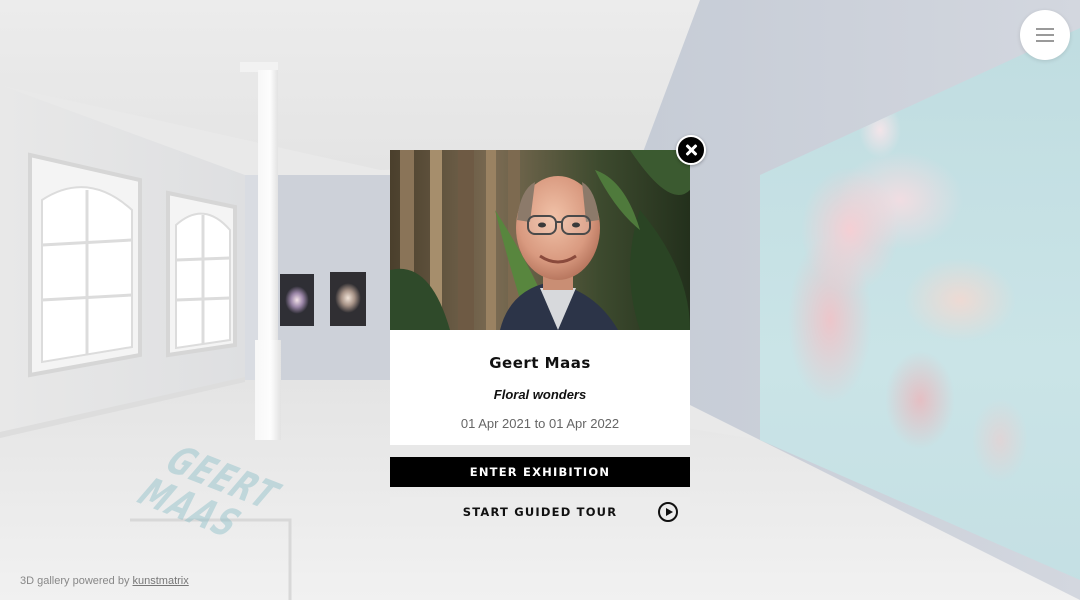 The image size is (1080, 600). I want to click on menu-button, so click(1045, 35).